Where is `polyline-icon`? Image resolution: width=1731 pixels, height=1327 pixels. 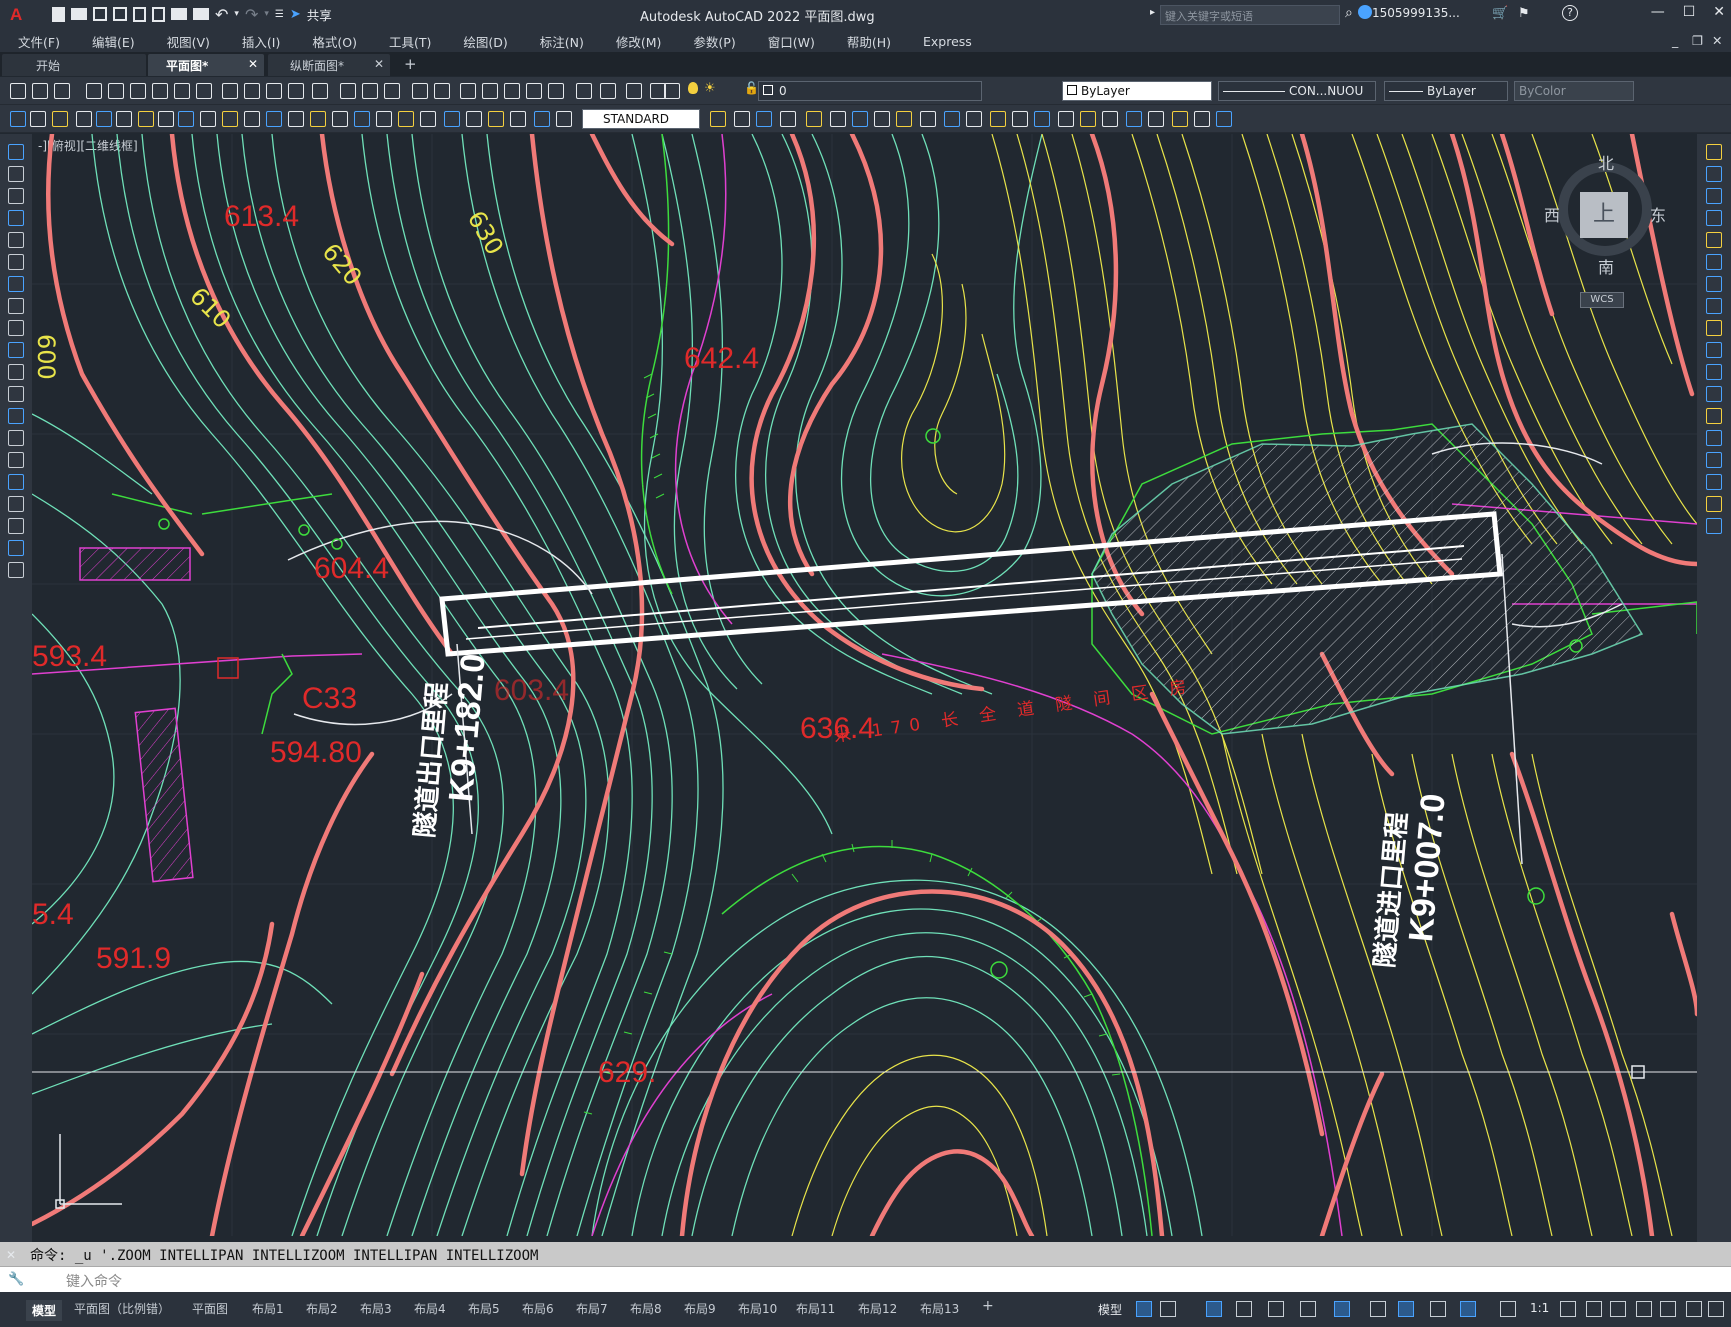 polyline-icon is located at coordinates (16, 196).